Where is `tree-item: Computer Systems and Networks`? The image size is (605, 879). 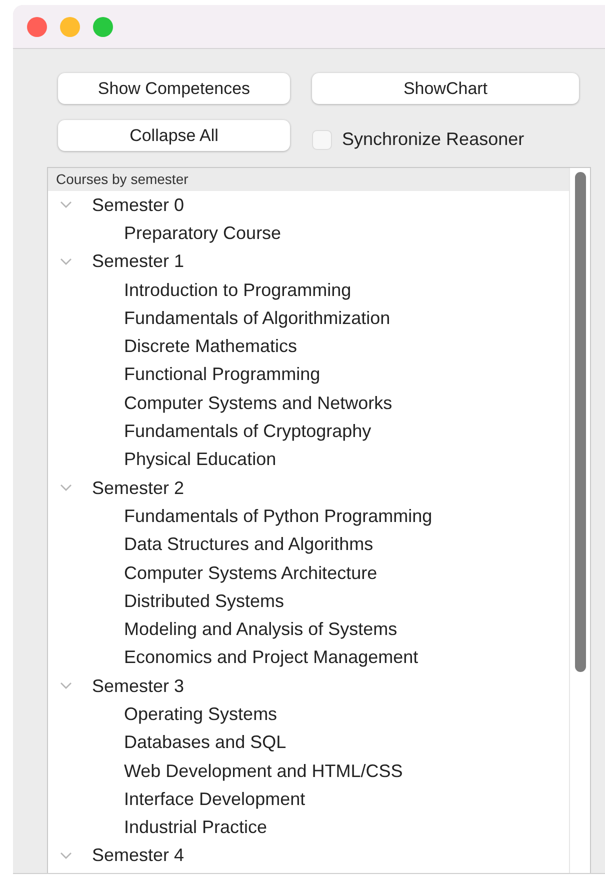 tree-item: Computer Systems and Networks is located at coordinates (220, 403).